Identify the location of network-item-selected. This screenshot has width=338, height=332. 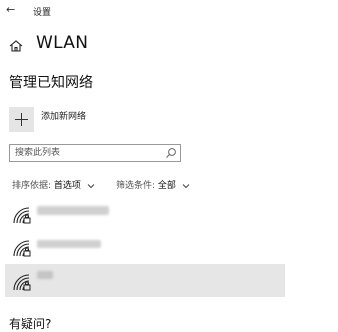
(145, 280).